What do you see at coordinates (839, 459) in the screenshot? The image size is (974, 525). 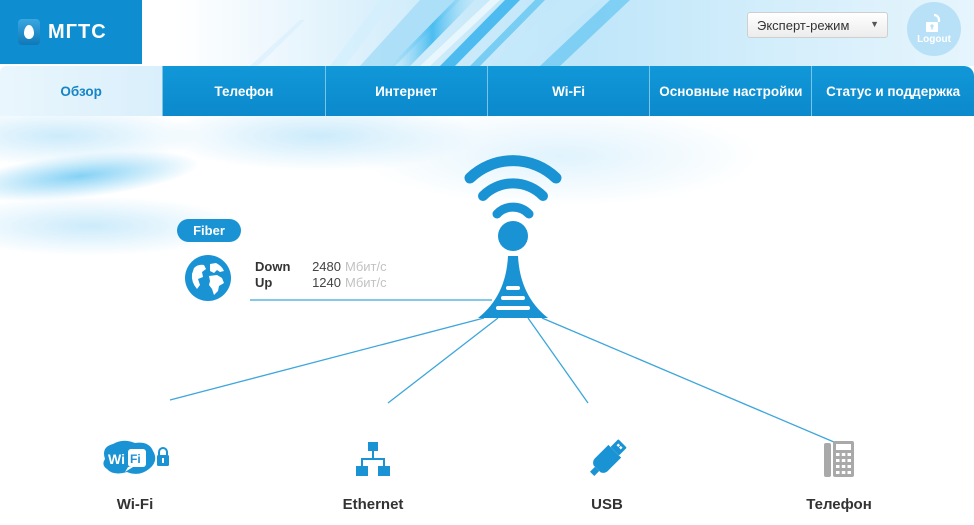 I see `desk-phone-icon` at bounding box center [839, 459].